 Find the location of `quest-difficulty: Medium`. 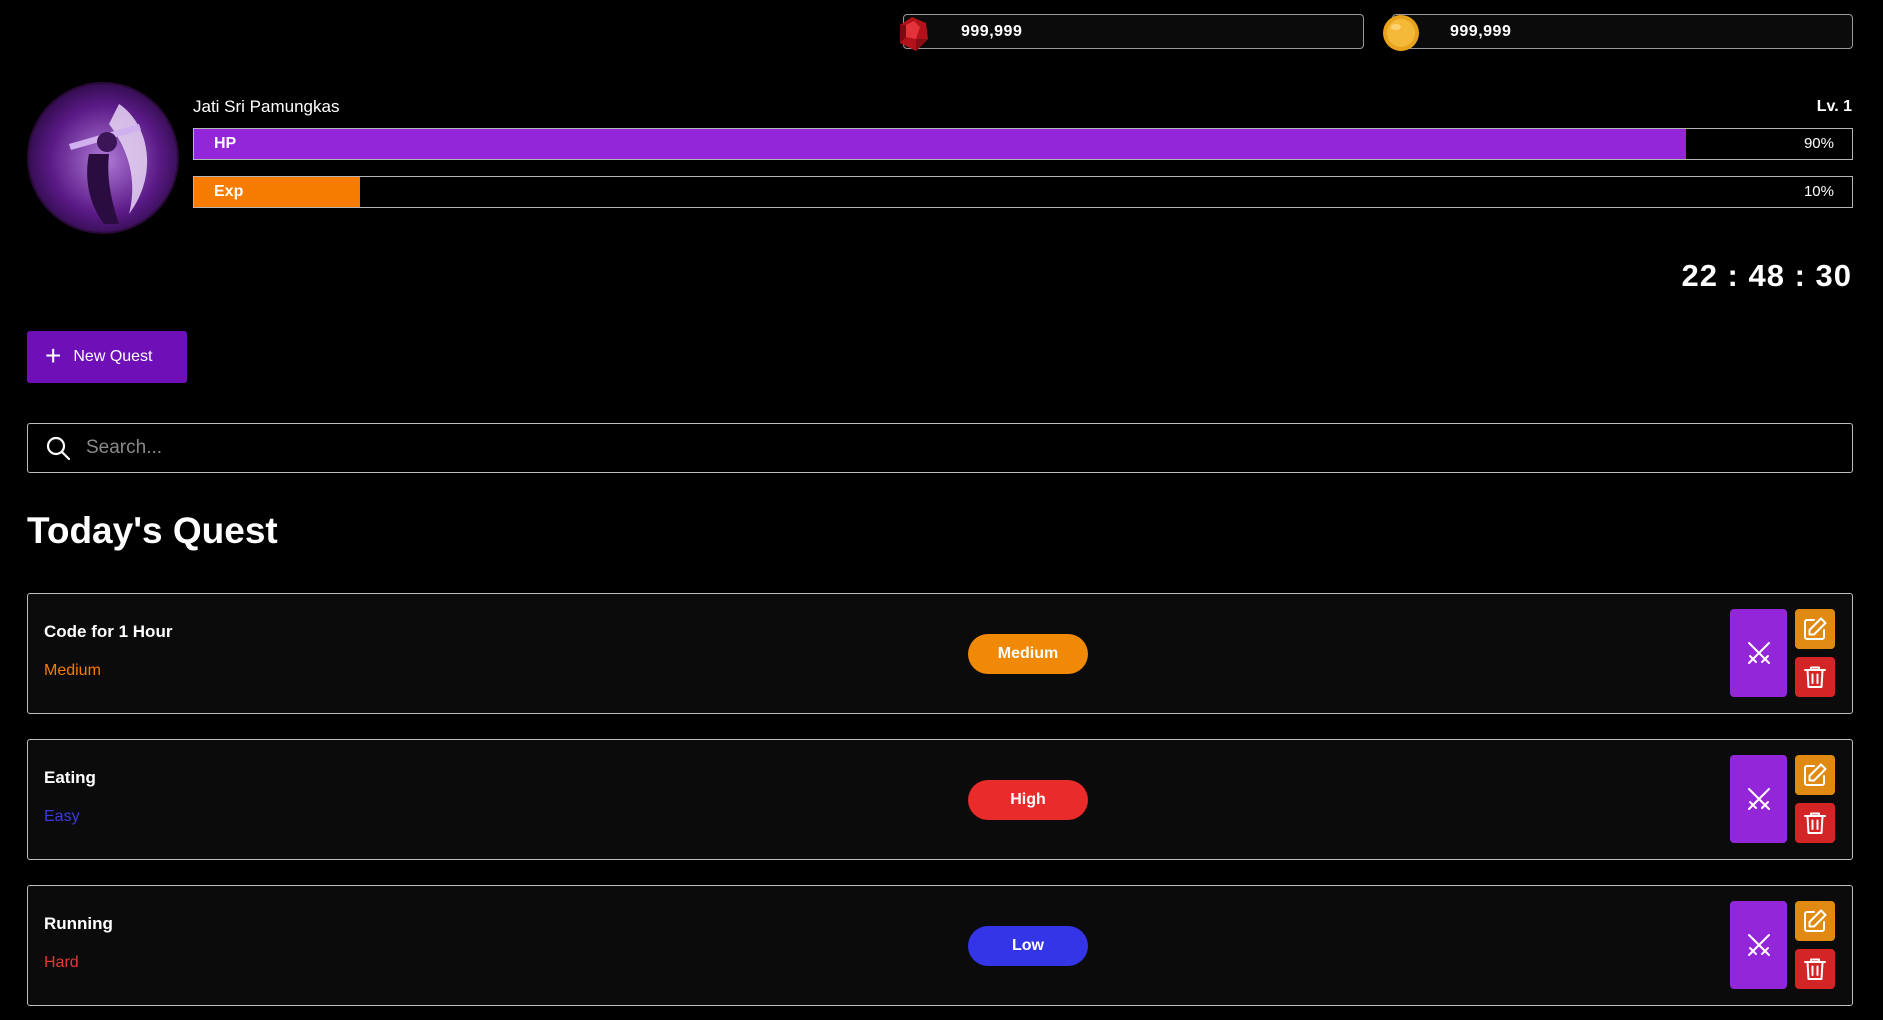

quest-difficulty: Medium is located at coordinates (72, 670).